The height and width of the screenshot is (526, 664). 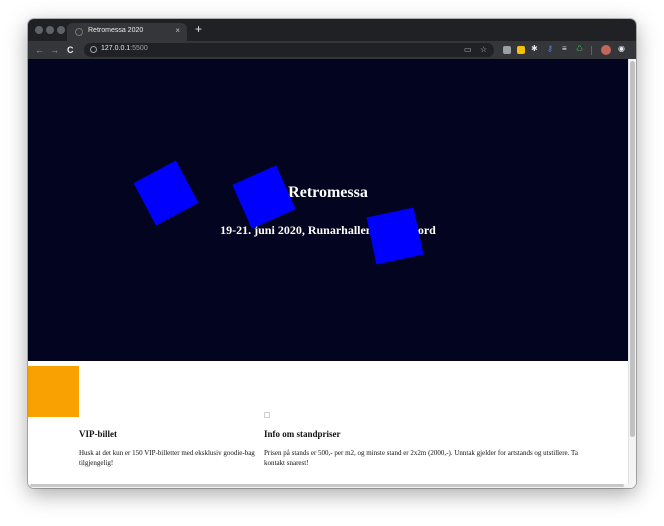 What do you see at coordinates (332, 30) in the screenshot?
I see `tab-bar: Retromessa 2020 × +` at bounding box center [332, 30].